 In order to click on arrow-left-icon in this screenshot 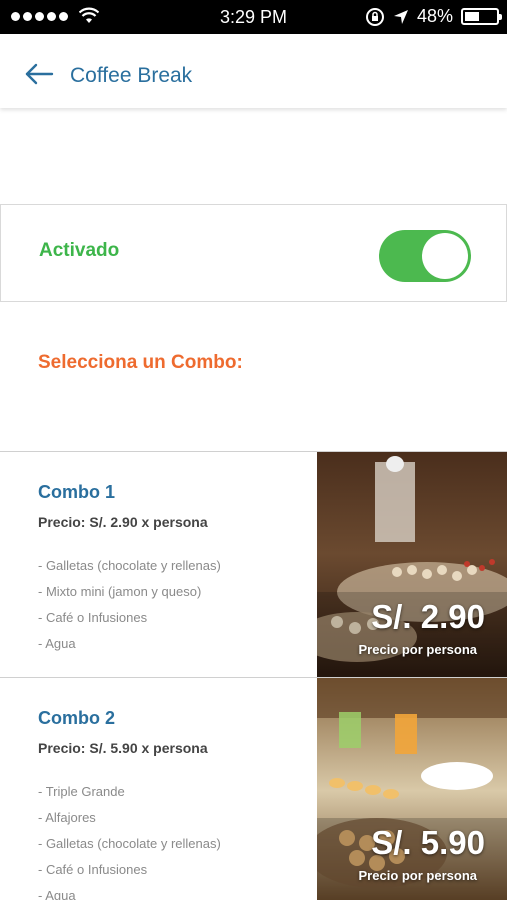, I will do `click(39, 74)`.